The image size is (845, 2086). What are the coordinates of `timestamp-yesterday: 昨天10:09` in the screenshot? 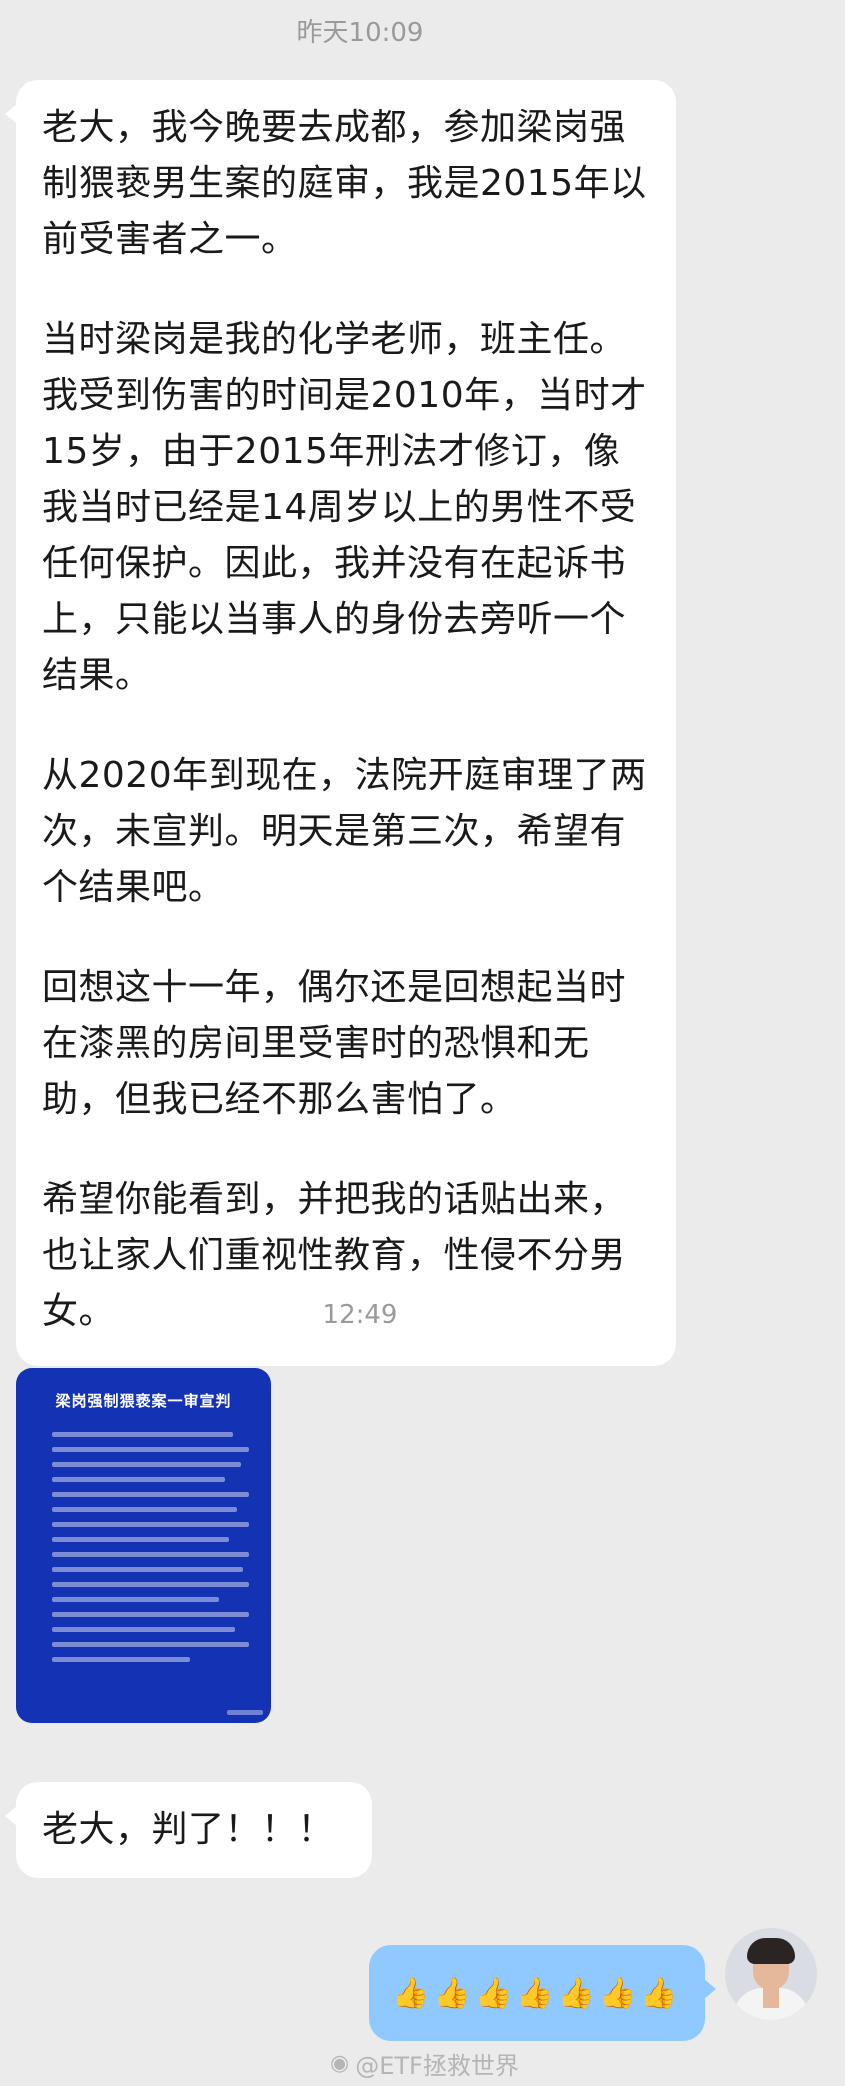 It's located at (360, 33).